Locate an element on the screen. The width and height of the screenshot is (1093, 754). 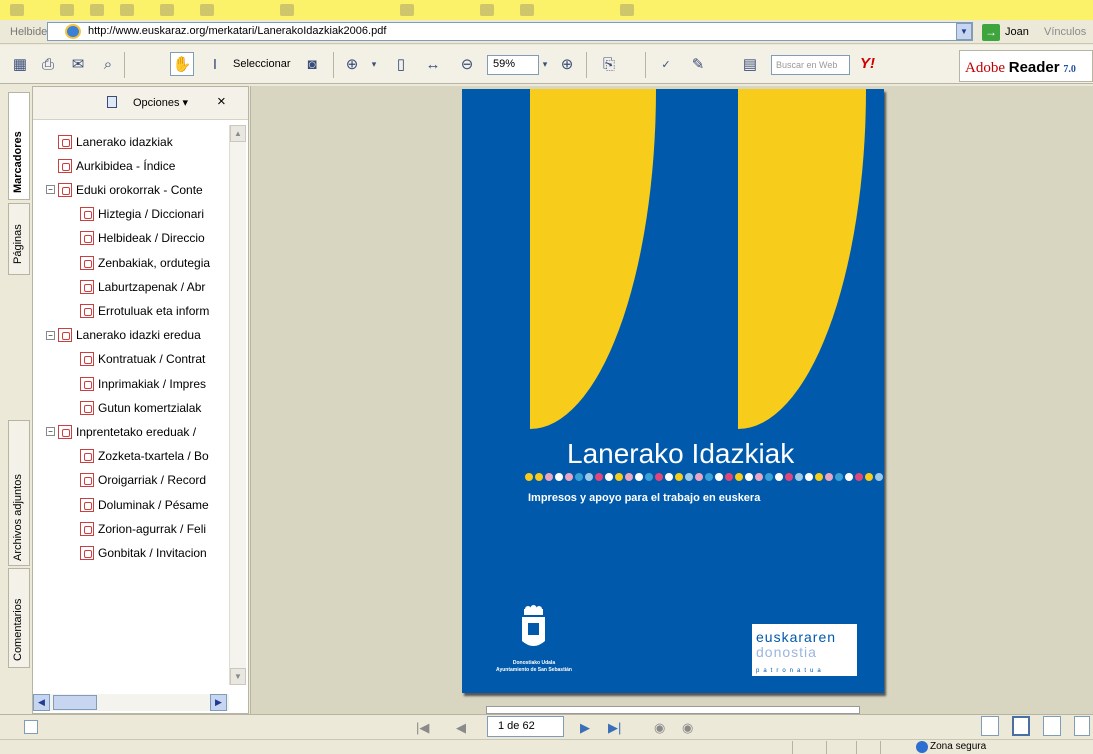
bookmark-item: Gonbitak / Invitacion is located at coordinates (154, 552).